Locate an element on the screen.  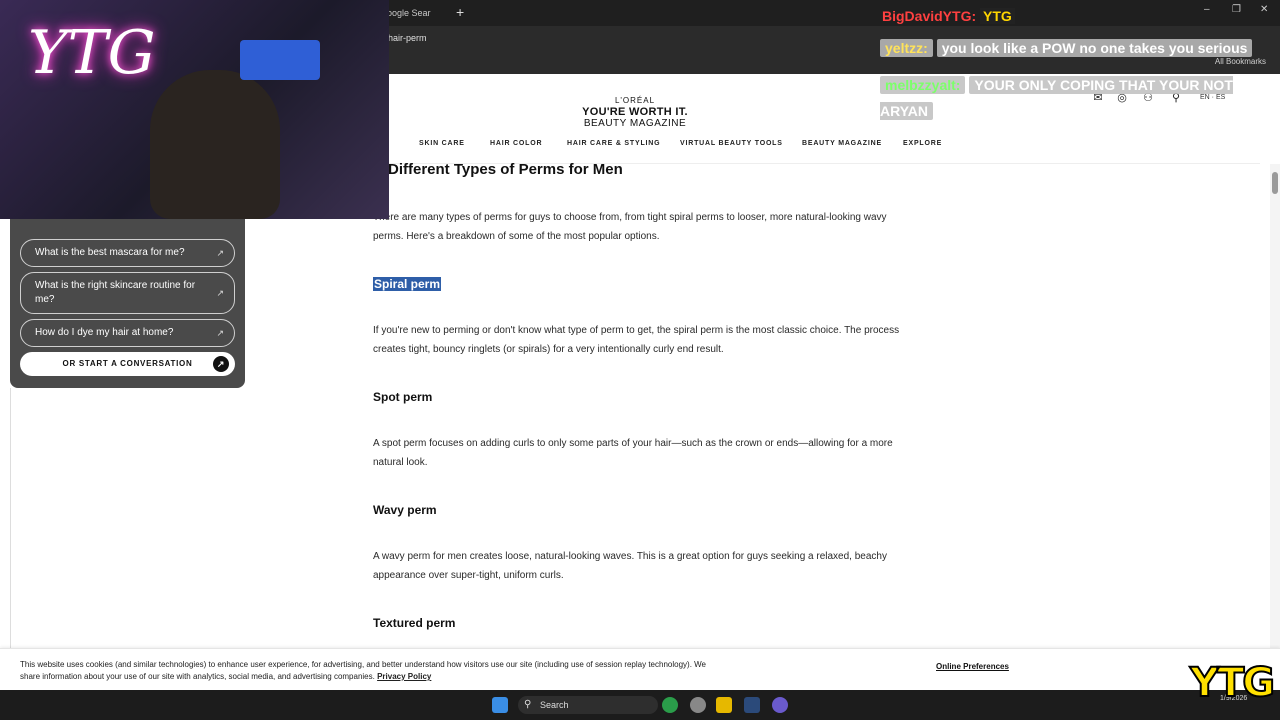
section-title-spiral: Spiral perm is located at coordinates (407, 284).